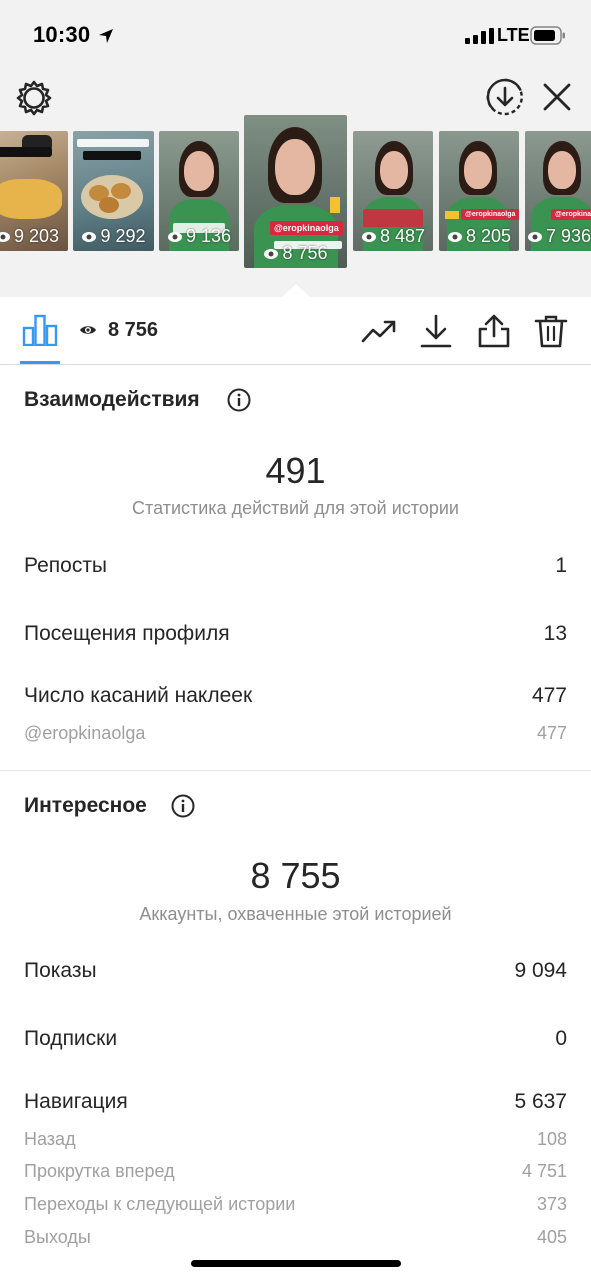 This screenshot has width=591, height=1280. Describe the element at coordinates (479, 236) in the screenshot. I see `story-views: 8 205` at that location.